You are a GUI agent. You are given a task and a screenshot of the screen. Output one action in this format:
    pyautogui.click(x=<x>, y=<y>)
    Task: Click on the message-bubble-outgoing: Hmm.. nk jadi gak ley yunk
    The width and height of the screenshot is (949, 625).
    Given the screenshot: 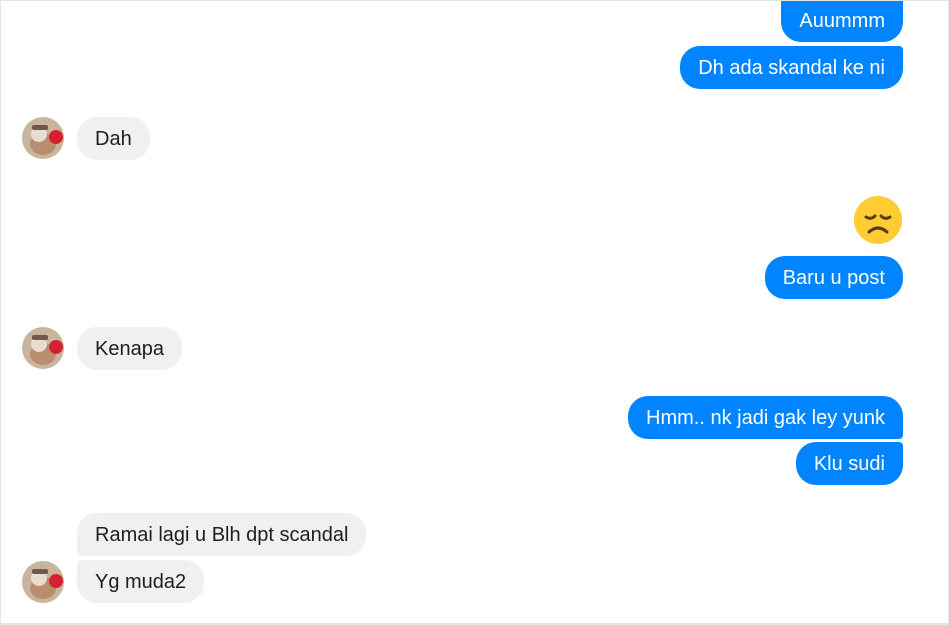 What is the action you would take?
    pyautogui.click(x=765, y=417)
    